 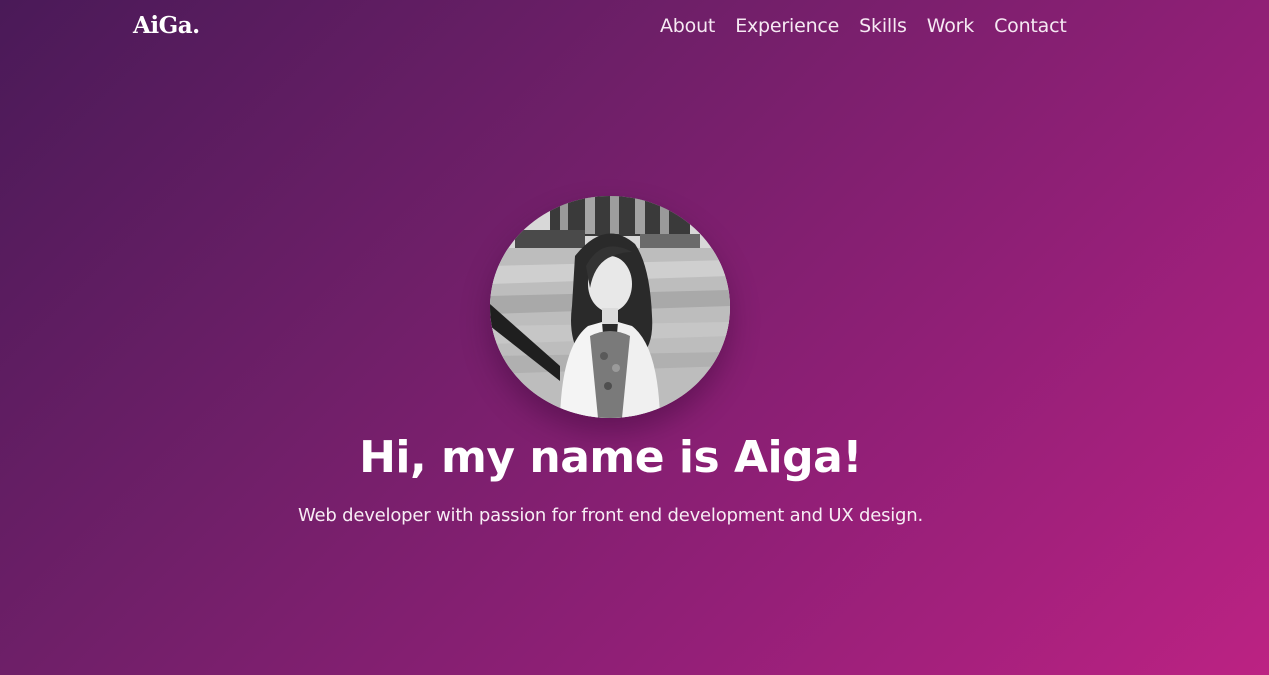 I want to click on nav-link-work: Work, so click(x=951, y=26).